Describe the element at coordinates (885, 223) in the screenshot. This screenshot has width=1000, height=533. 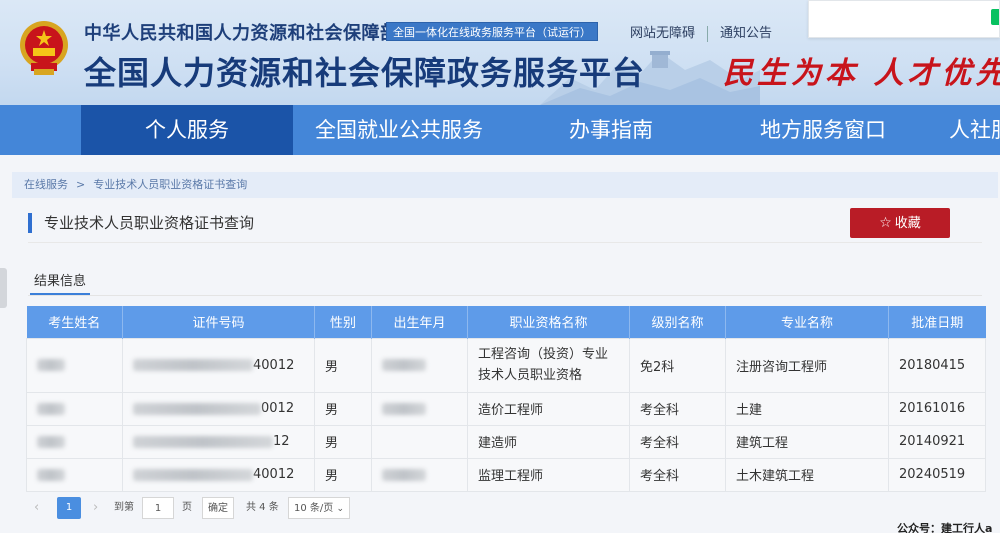
I see `star-icon: ☆` at that location.